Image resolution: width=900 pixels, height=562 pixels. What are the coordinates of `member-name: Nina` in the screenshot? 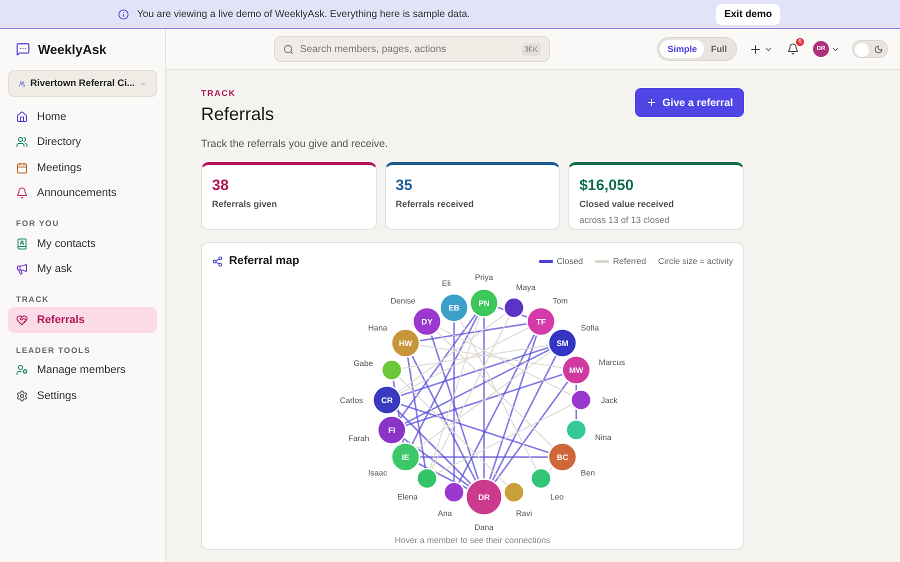 It's located at (603, 437).